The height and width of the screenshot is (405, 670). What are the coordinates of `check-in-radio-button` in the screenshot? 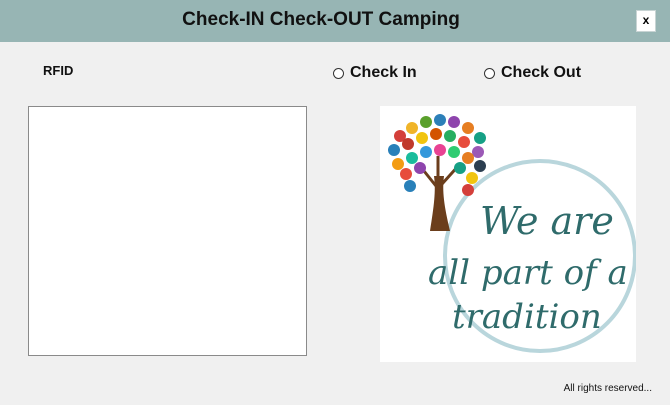 It's located at (338, 73).